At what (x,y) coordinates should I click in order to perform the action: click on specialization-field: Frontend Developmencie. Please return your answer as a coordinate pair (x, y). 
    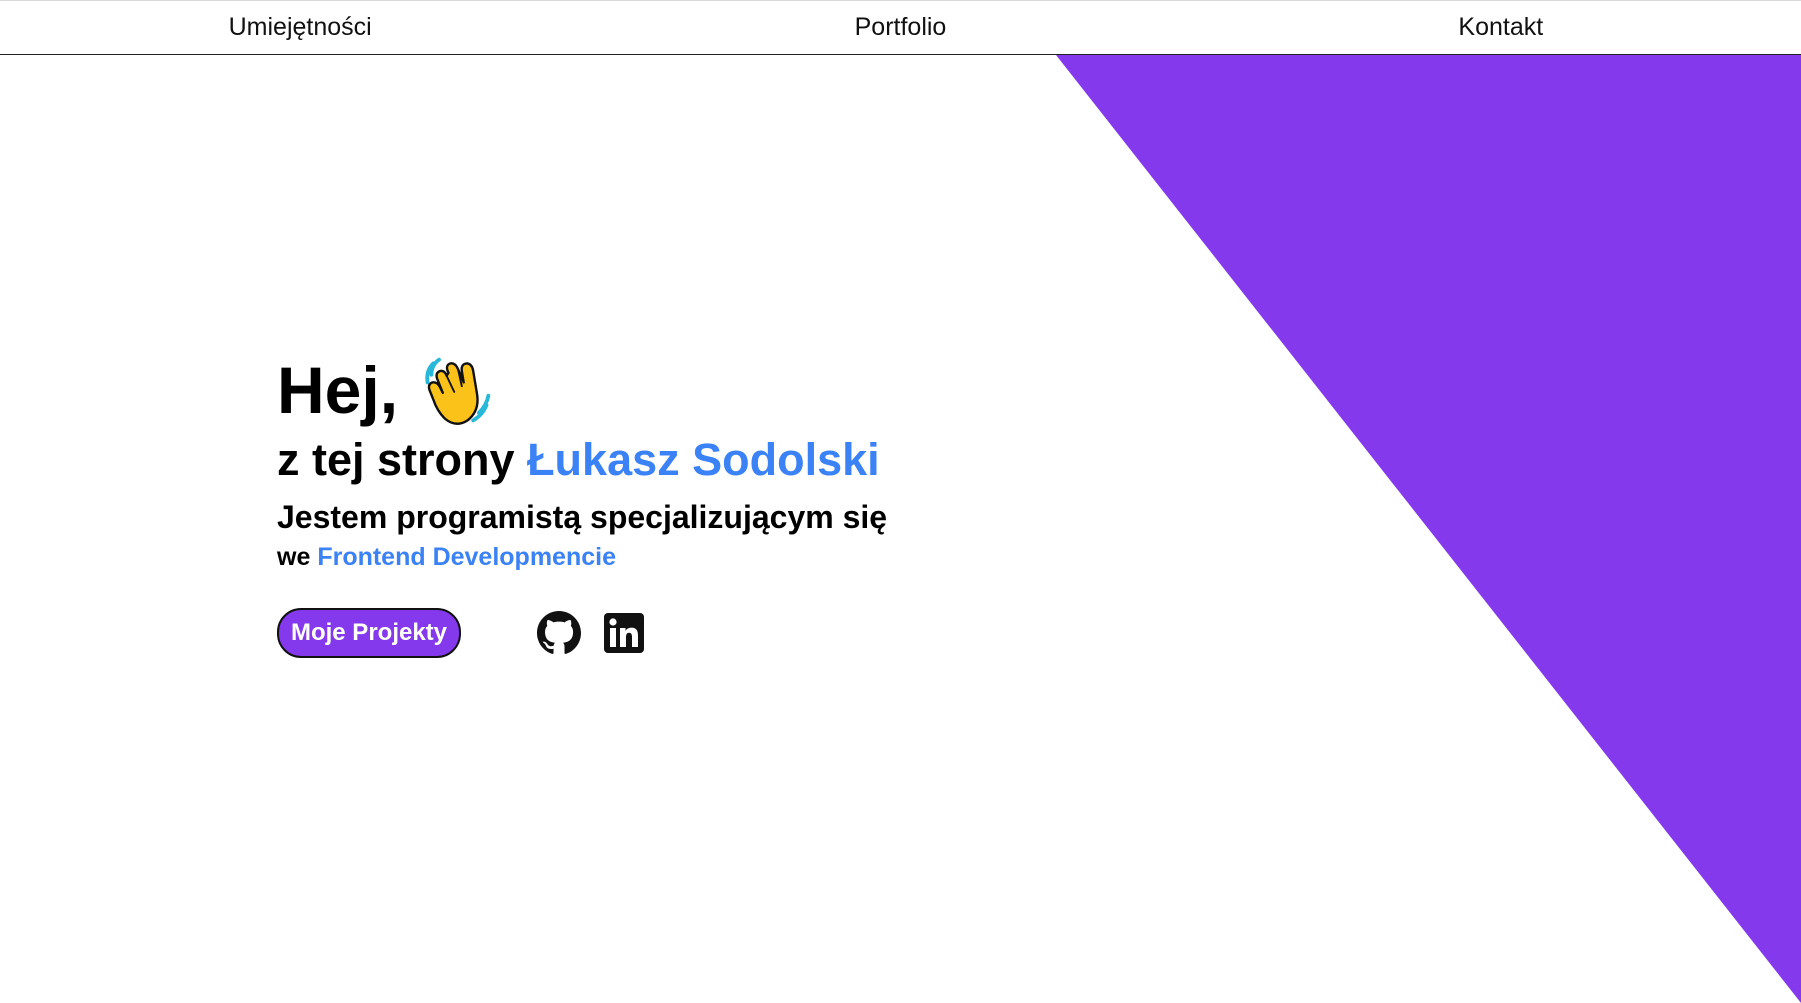
    Looking at the image, I should click on (466, 557).